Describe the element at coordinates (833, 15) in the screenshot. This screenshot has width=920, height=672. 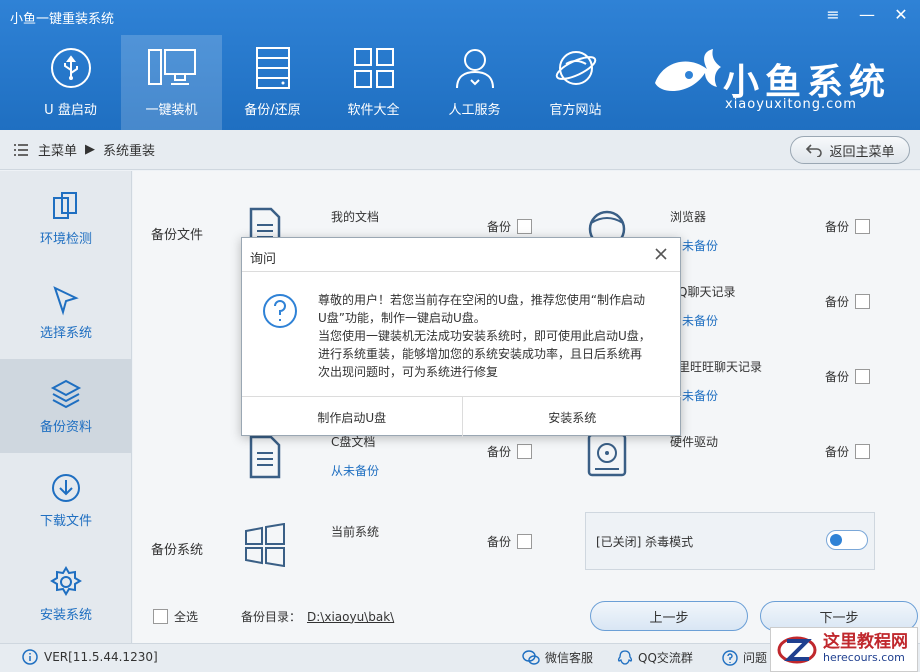
I see `menu-icon: ≡` at that location.